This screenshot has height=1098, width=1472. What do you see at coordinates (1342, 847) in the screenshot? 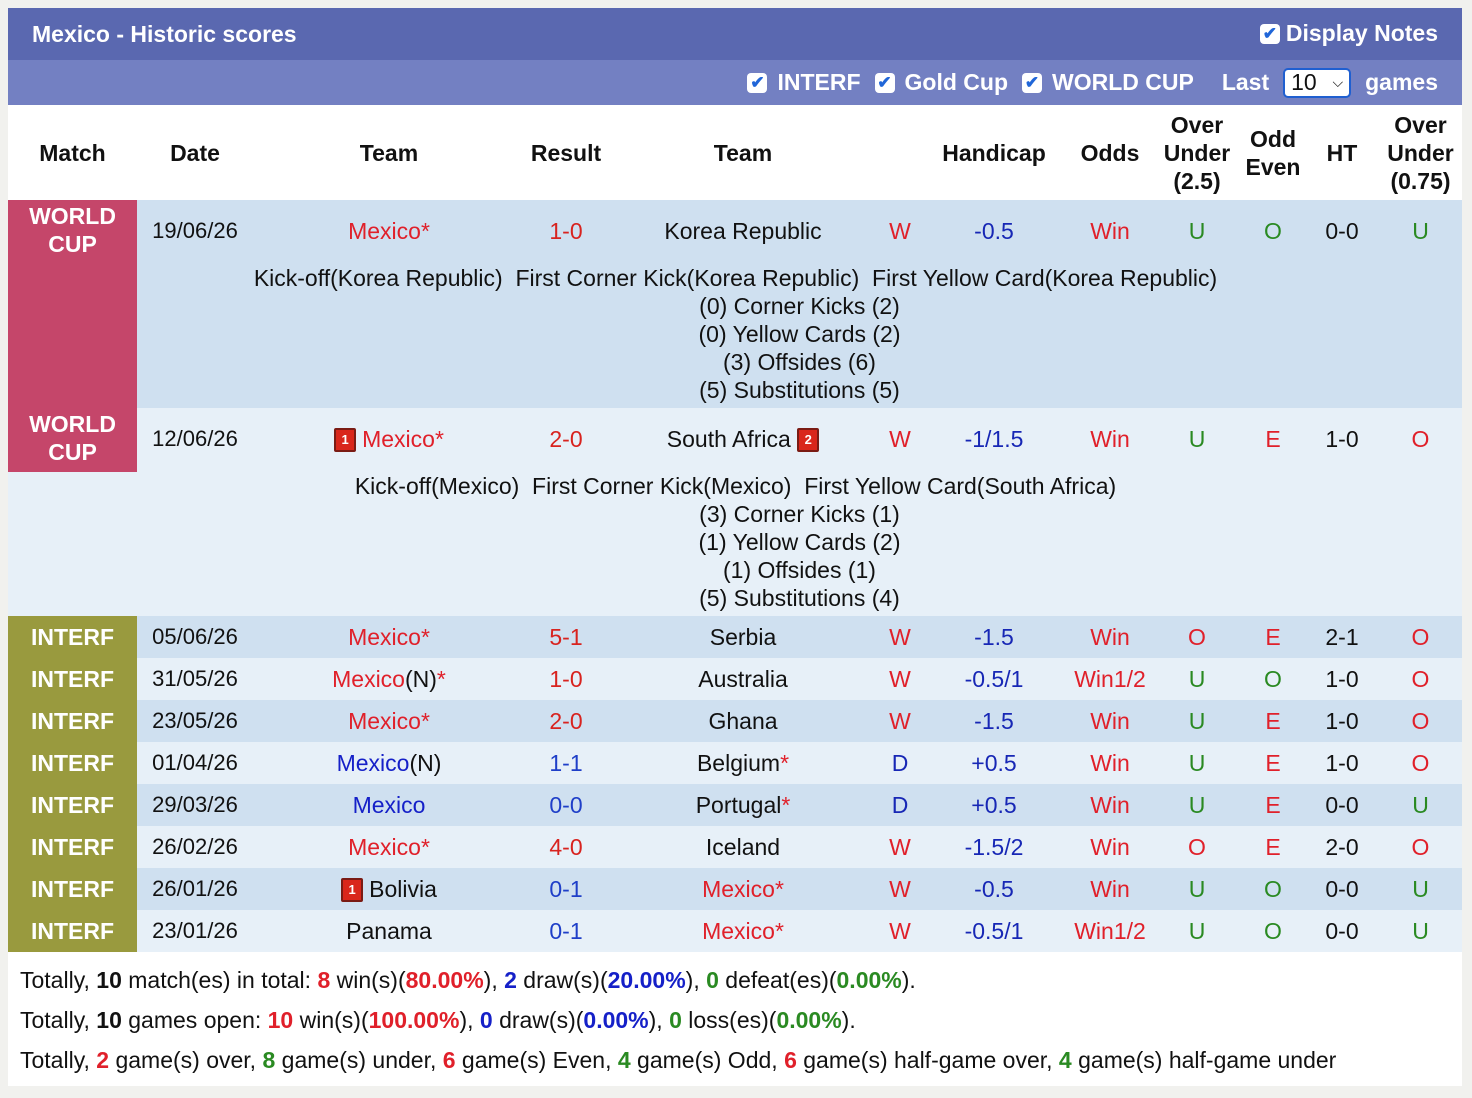
I see `half-time-score: 2-0` at bounding box center [1342, 847].